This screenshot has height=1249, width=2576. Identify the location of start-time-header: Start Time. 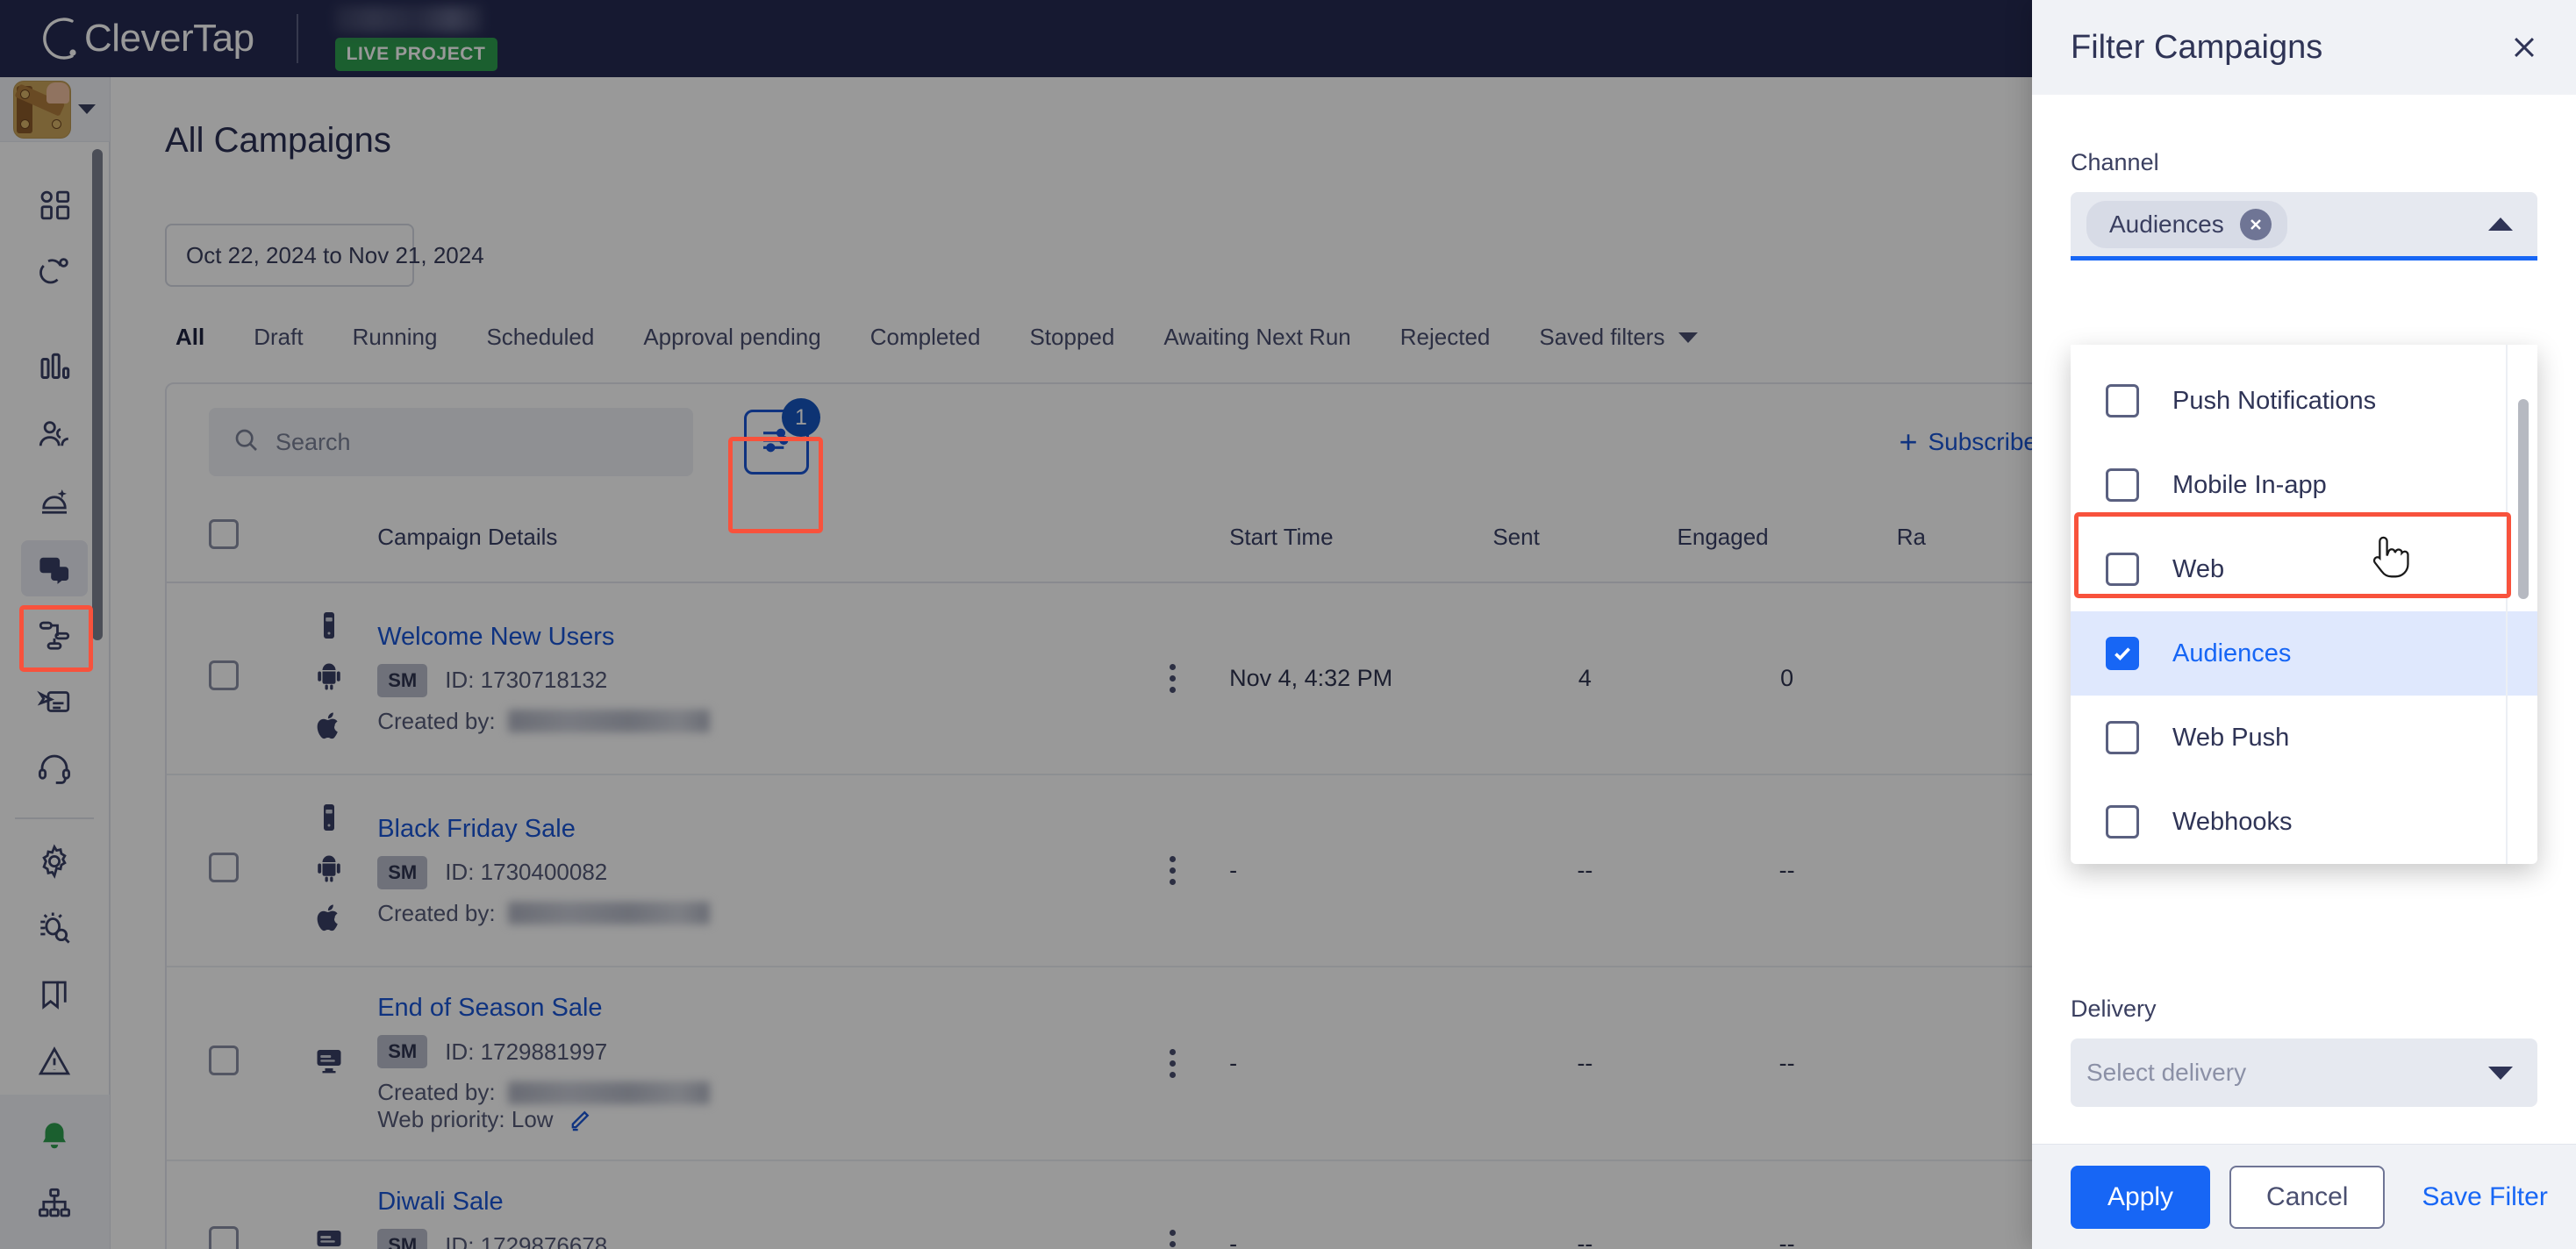
(1361, 541).